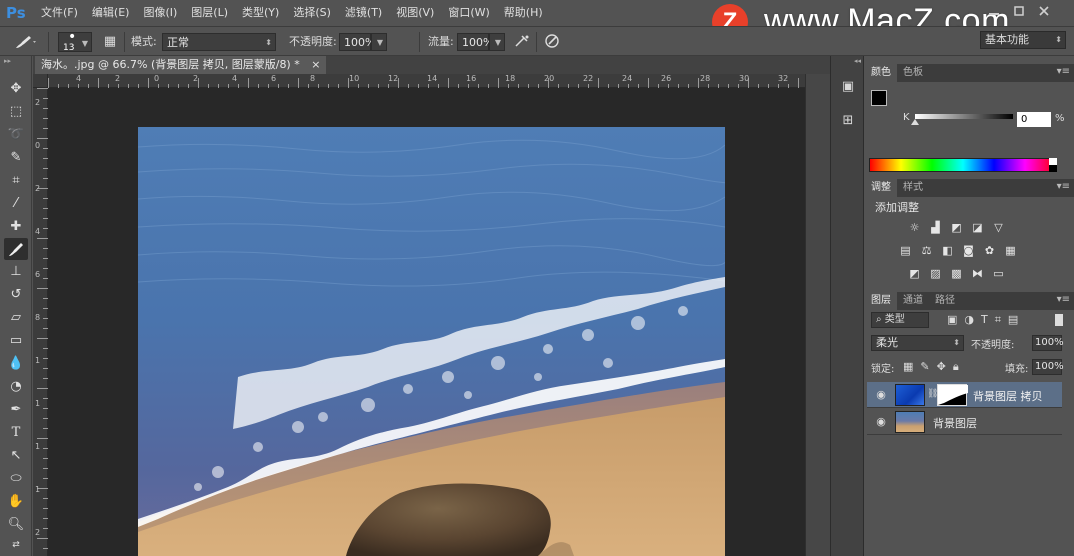 This screenshot has height=556, width=1074. What do you see at coordinates (881, 73) in the screenshot?
I see `tab-color: 颜色` at bounding box center [881, 73].